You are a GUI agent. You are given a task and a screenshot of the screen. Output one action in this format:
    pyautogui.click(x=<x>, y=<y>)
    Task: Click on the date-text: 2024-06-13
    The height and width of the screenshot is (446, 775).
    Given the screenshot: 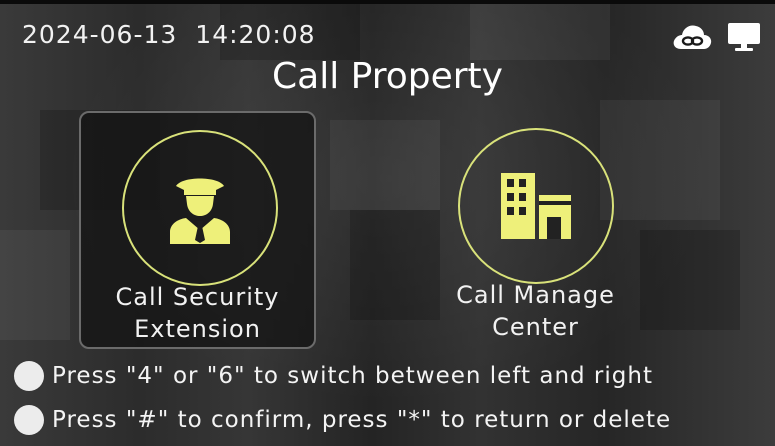 What is the action you would take?
    pyautogui.click(x=100, y=34)
    